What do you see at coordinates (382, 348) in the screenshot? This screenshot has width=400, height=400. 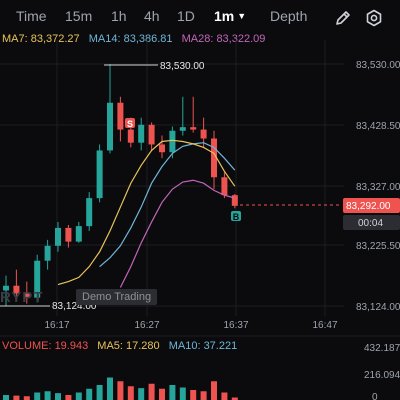 I see `volume-axis-label-1: 432.187` at bounding box center [382, 348].